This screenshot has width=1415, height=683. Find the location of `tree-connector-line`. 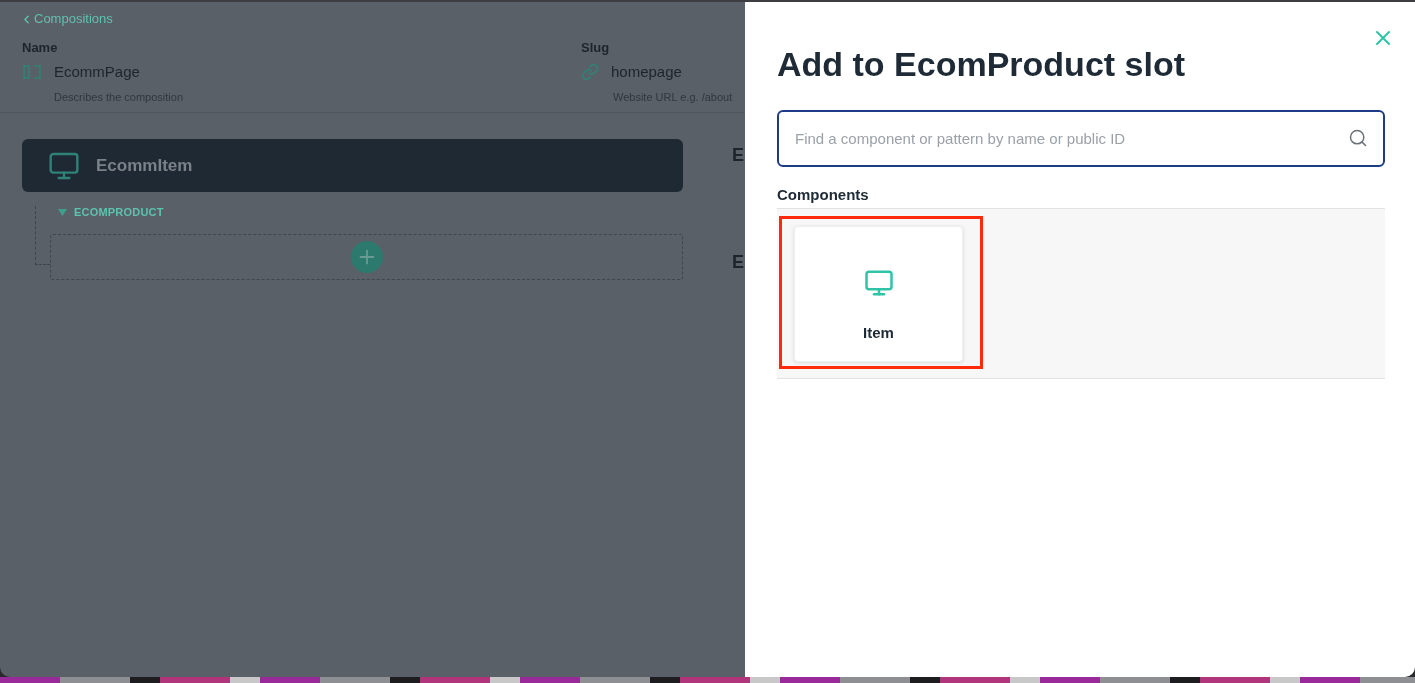

tree-connector-line is located at coordinates (42, 235).